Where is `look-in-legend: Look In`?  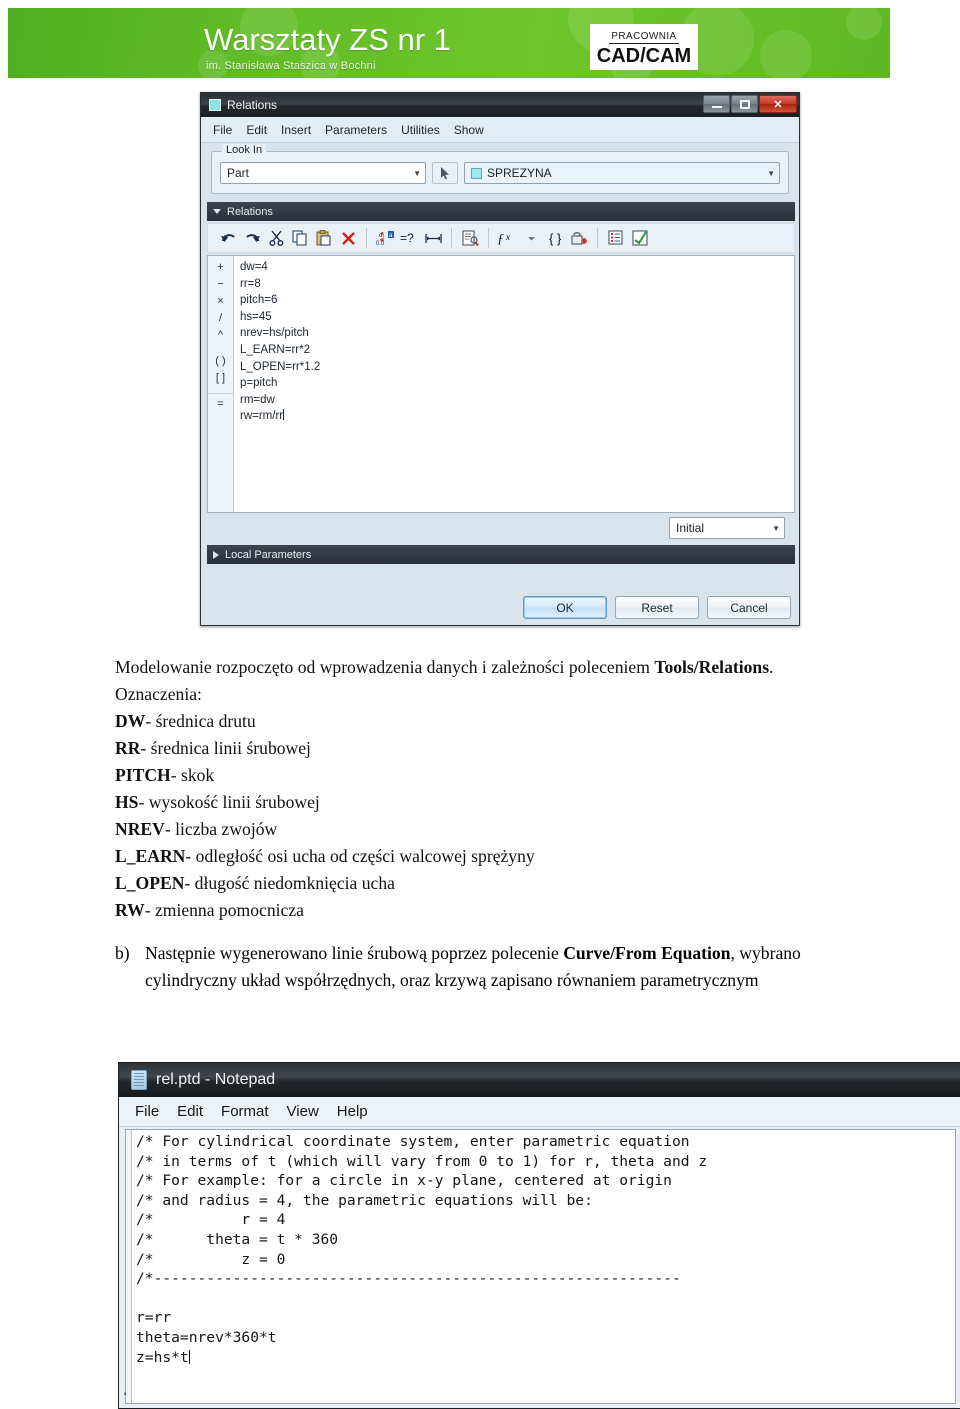
look-in-legend: Look In is located at coordinates (244, 150).